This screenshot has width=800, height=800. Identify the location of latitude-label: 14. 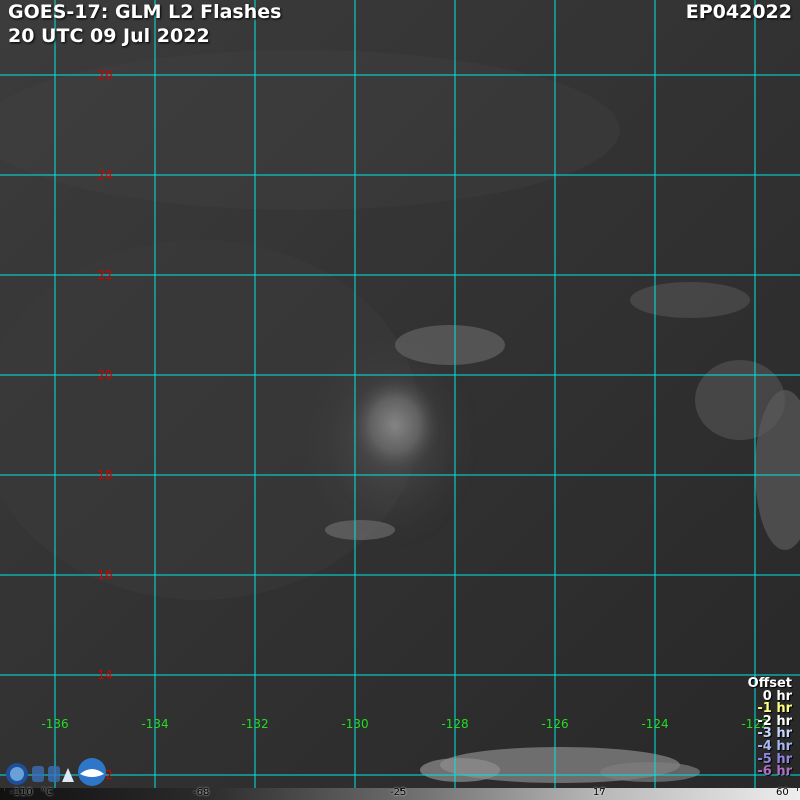
(104, 675).